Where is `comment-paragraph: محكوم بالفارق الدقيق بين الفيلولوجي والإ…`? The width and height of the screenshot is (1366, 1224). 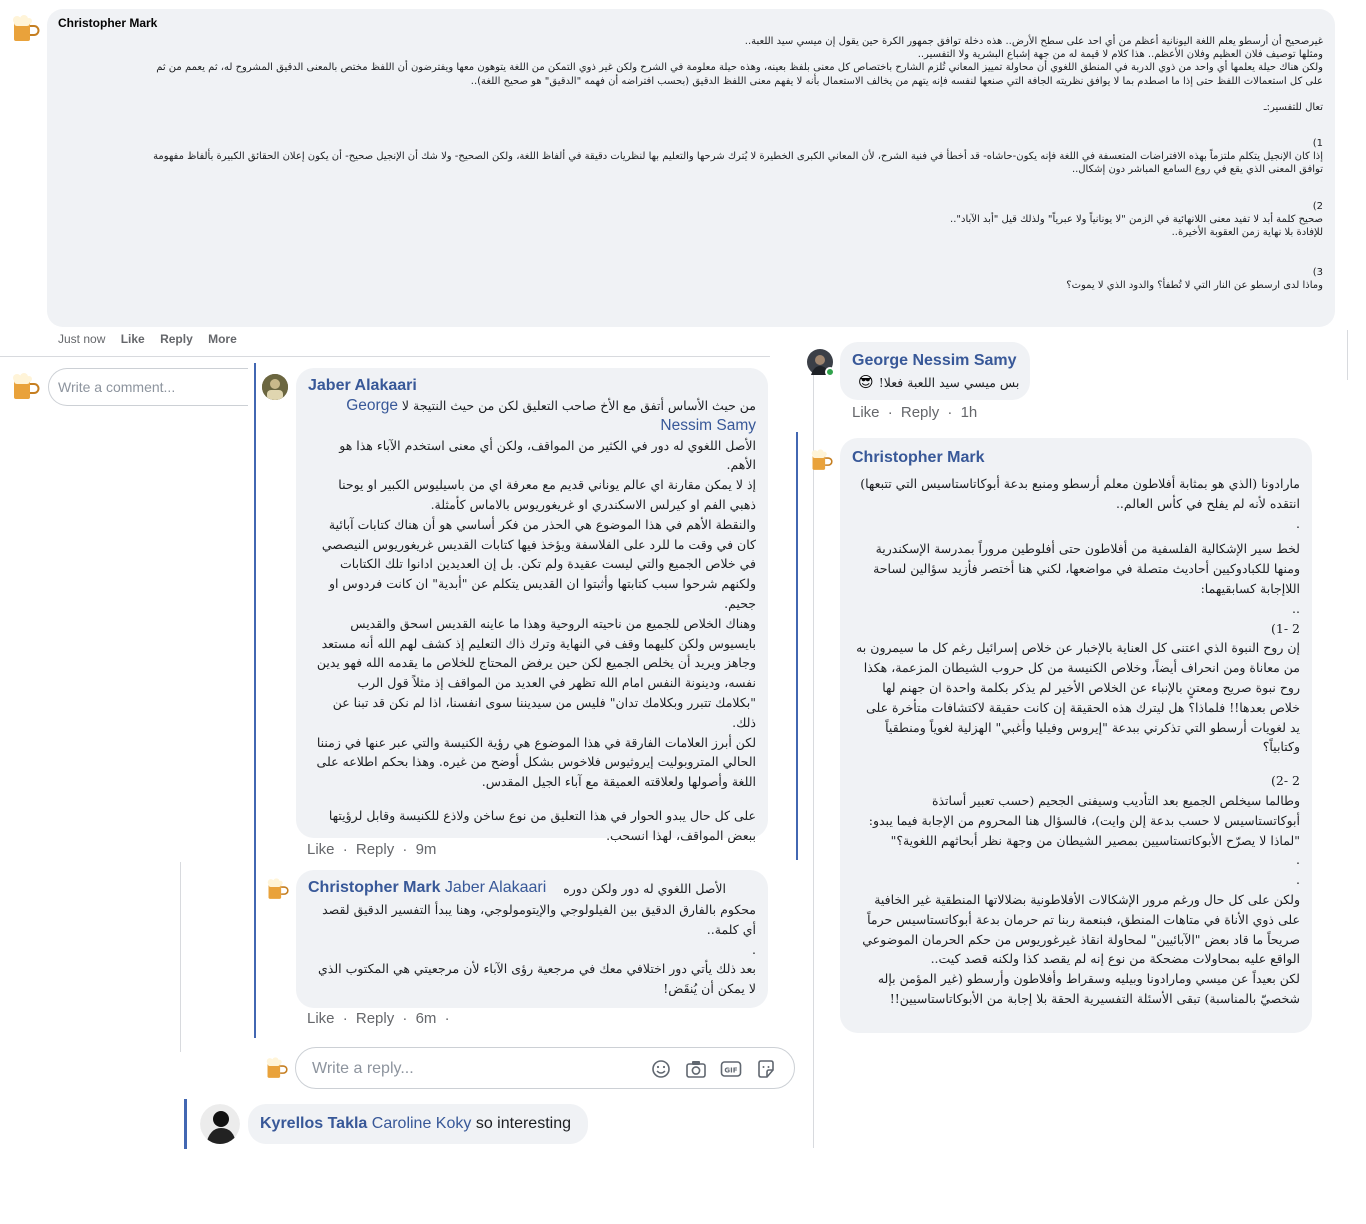
comment-paragraph: محكوم بالفارق الدقيق بين الفيلولوجي والإ… is located at coordinates (539, 919).